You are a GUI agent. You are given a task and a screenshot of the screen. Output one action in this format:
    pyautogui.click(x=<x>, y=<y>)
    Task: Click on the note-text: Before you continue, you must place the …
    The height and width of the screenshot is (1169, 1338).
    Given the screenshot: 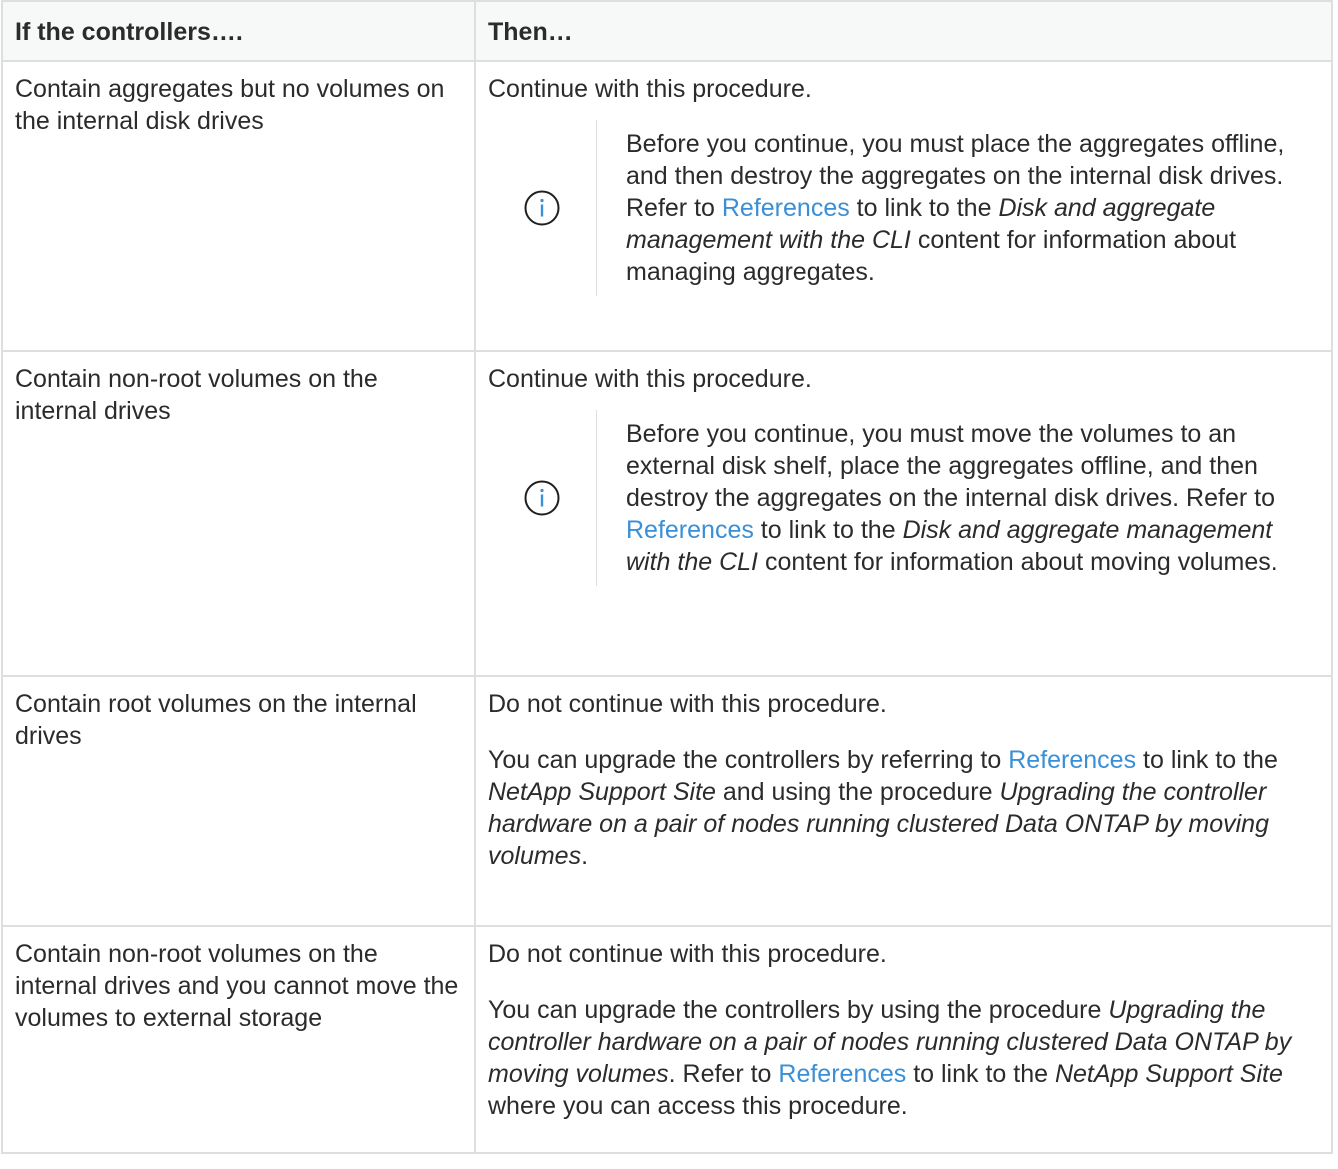 What is the action you would take?
    pyautogui.click(x=957, y=208)
    